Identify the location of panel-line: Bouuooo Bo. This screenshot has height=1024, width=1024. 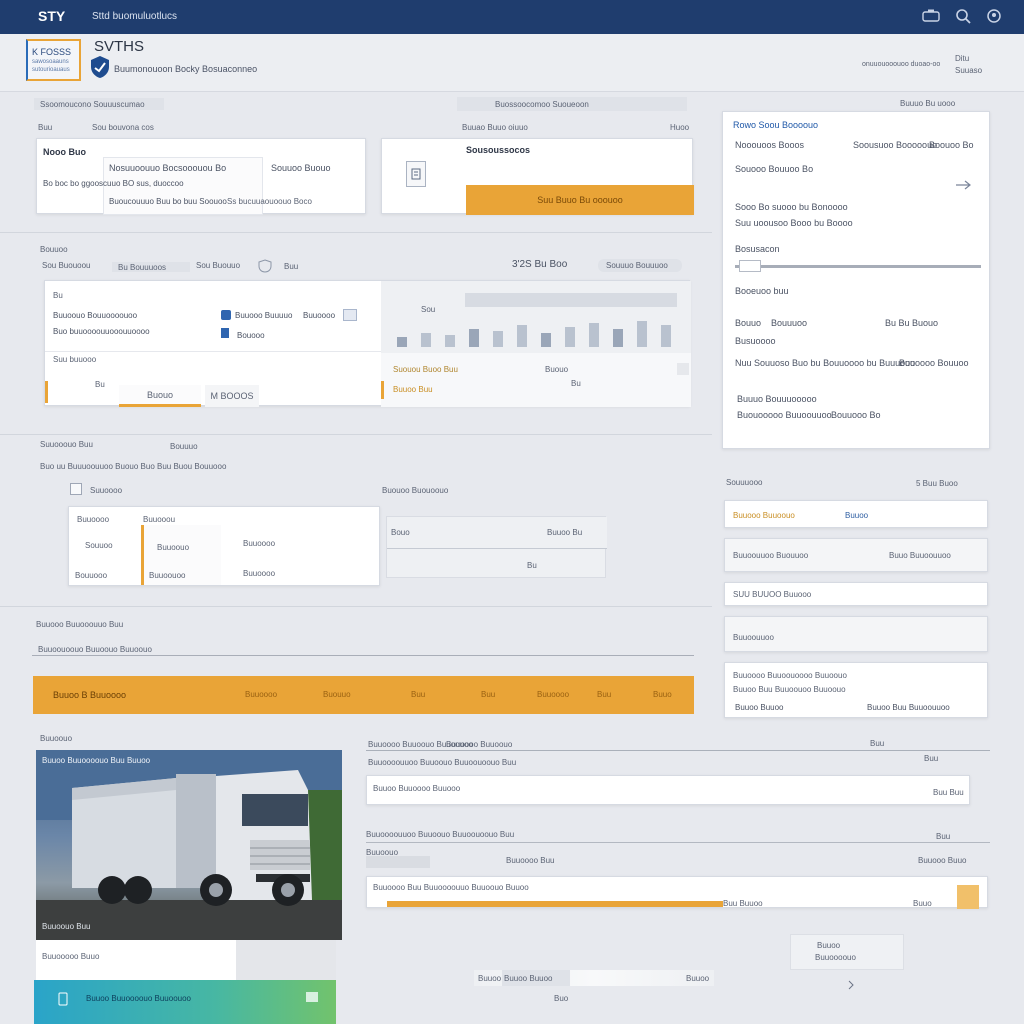
(856, 415).